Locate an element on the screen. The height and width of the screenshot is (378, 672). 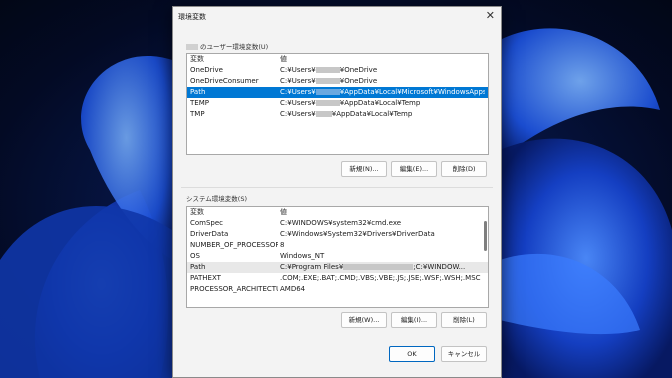
redacted-username is located at coordinates (192, 47).